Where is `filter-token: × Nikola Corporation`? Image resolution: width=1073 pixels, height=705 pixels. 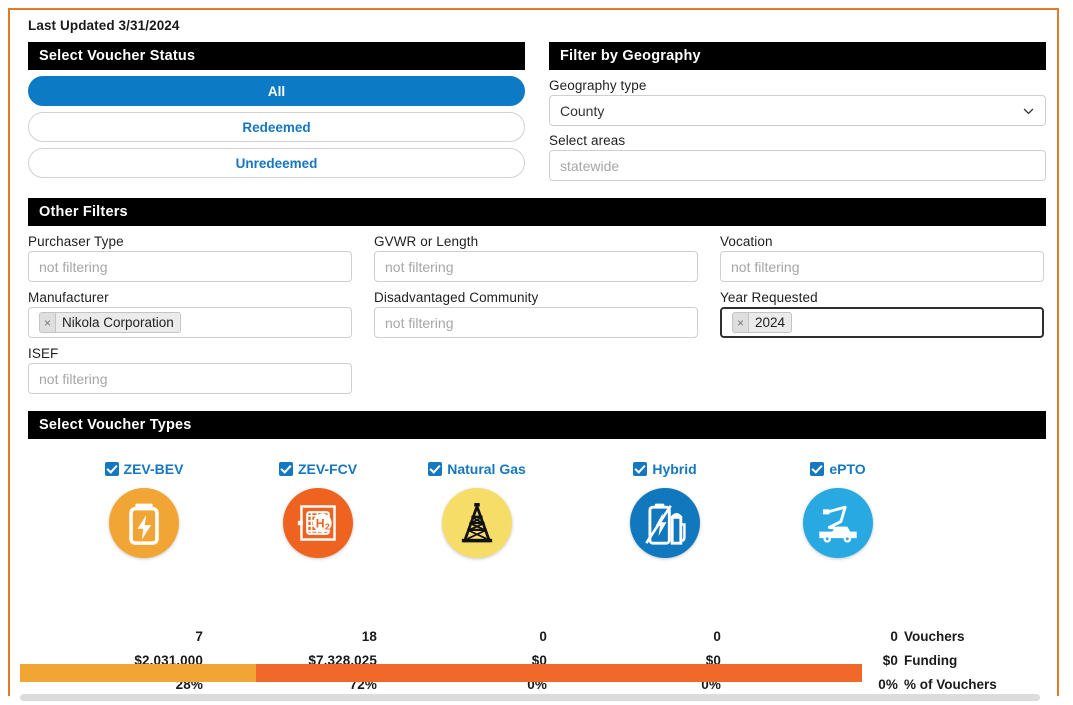 filter-token: × Nikola Corporation is located at coordinates (110, 322).